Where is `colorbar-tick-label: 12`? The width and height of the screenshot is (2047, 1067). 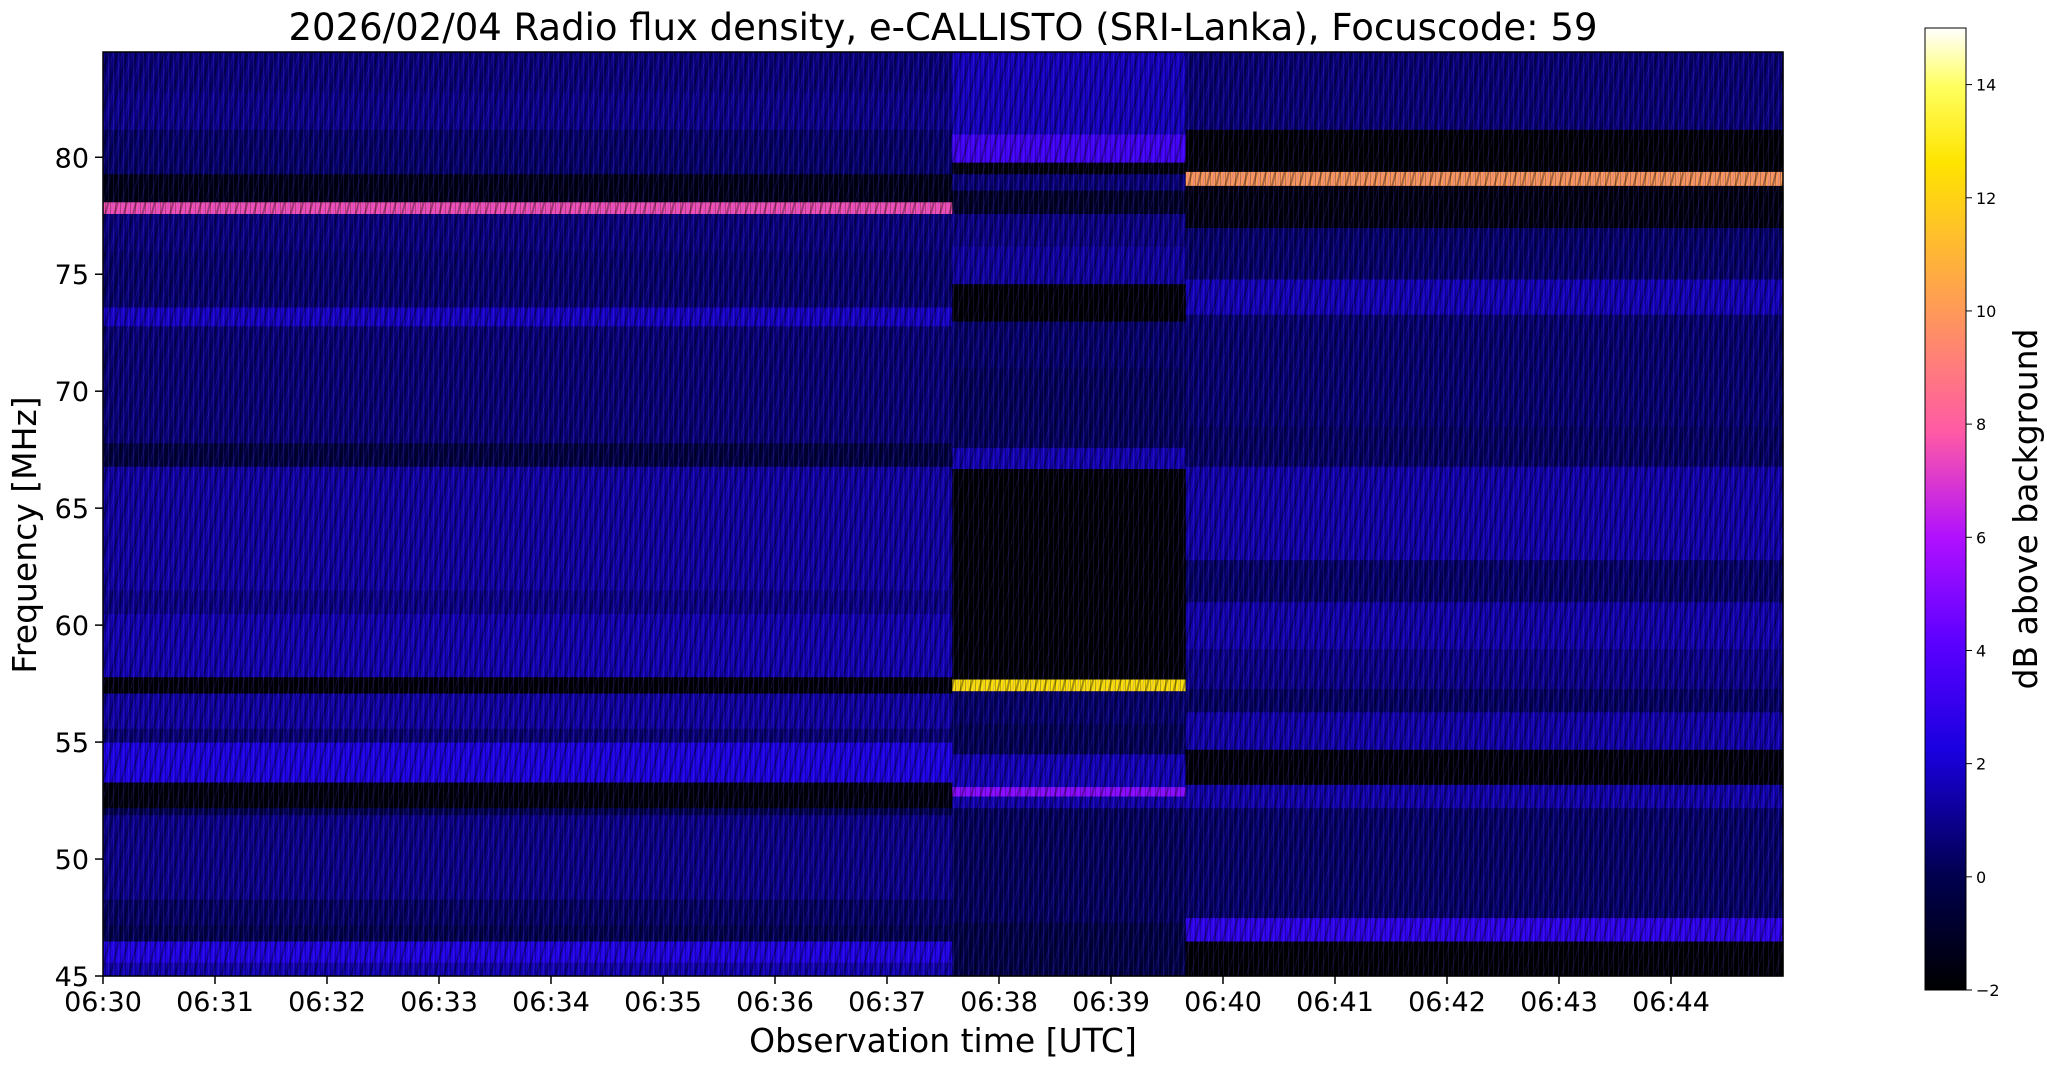
colorbar-tick-label: 12 is located at coordinates (1986, 198).